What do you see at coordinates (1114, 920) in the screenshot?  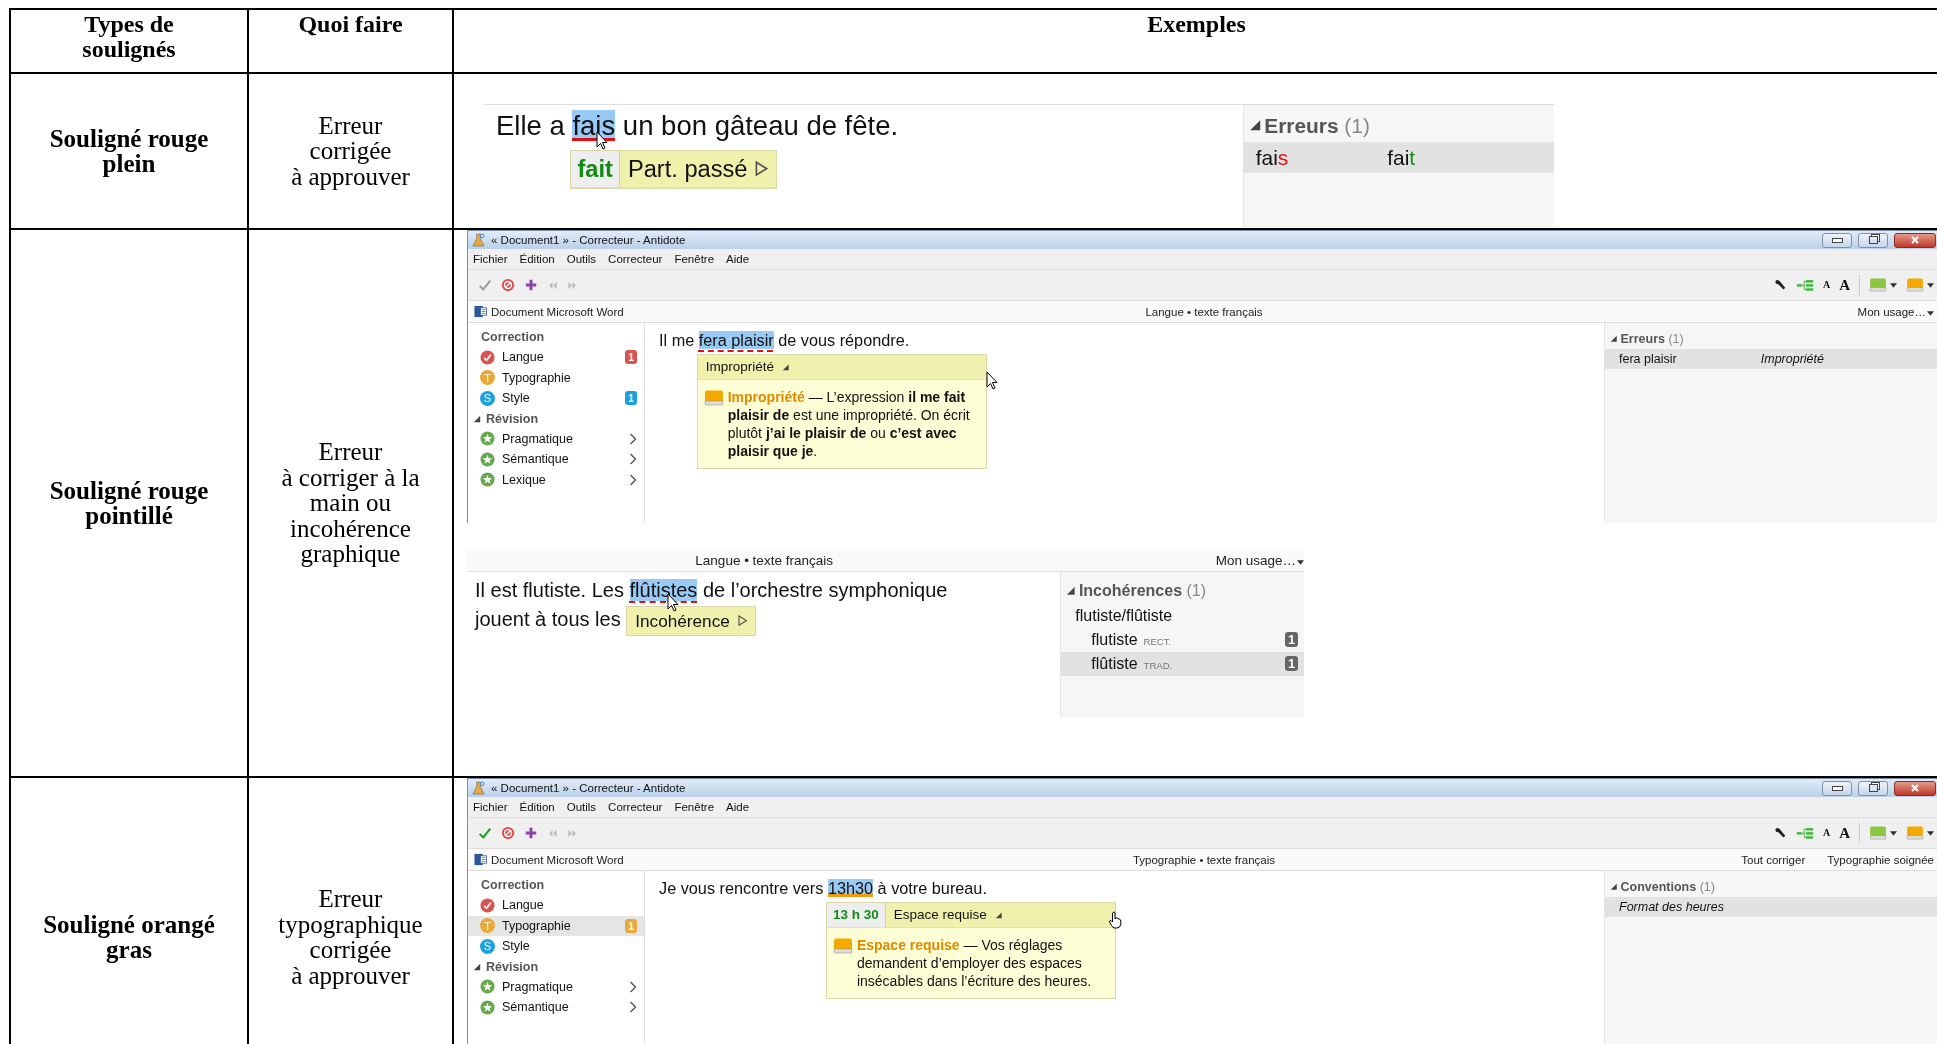 I see `hand-pointer-icon` at bounding box center [1114, 920].